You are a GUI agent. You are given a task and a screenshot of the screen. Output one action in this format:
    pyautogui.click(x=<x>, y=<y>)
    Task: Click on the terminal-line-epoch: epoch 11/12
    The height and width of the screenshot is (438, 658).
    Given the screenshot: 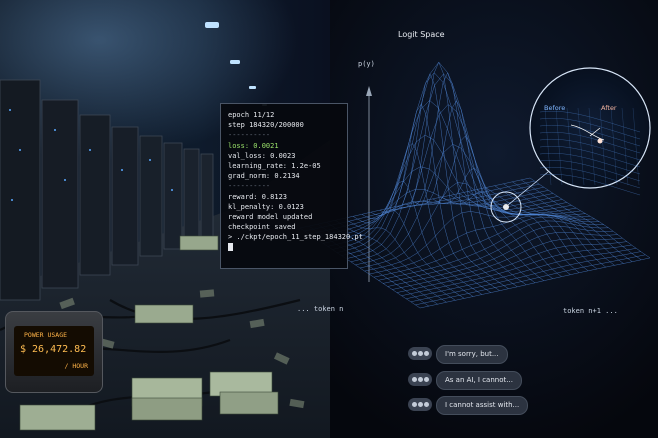 What is the action you would take?
    pyautogui.click(x=251, y=115)
    